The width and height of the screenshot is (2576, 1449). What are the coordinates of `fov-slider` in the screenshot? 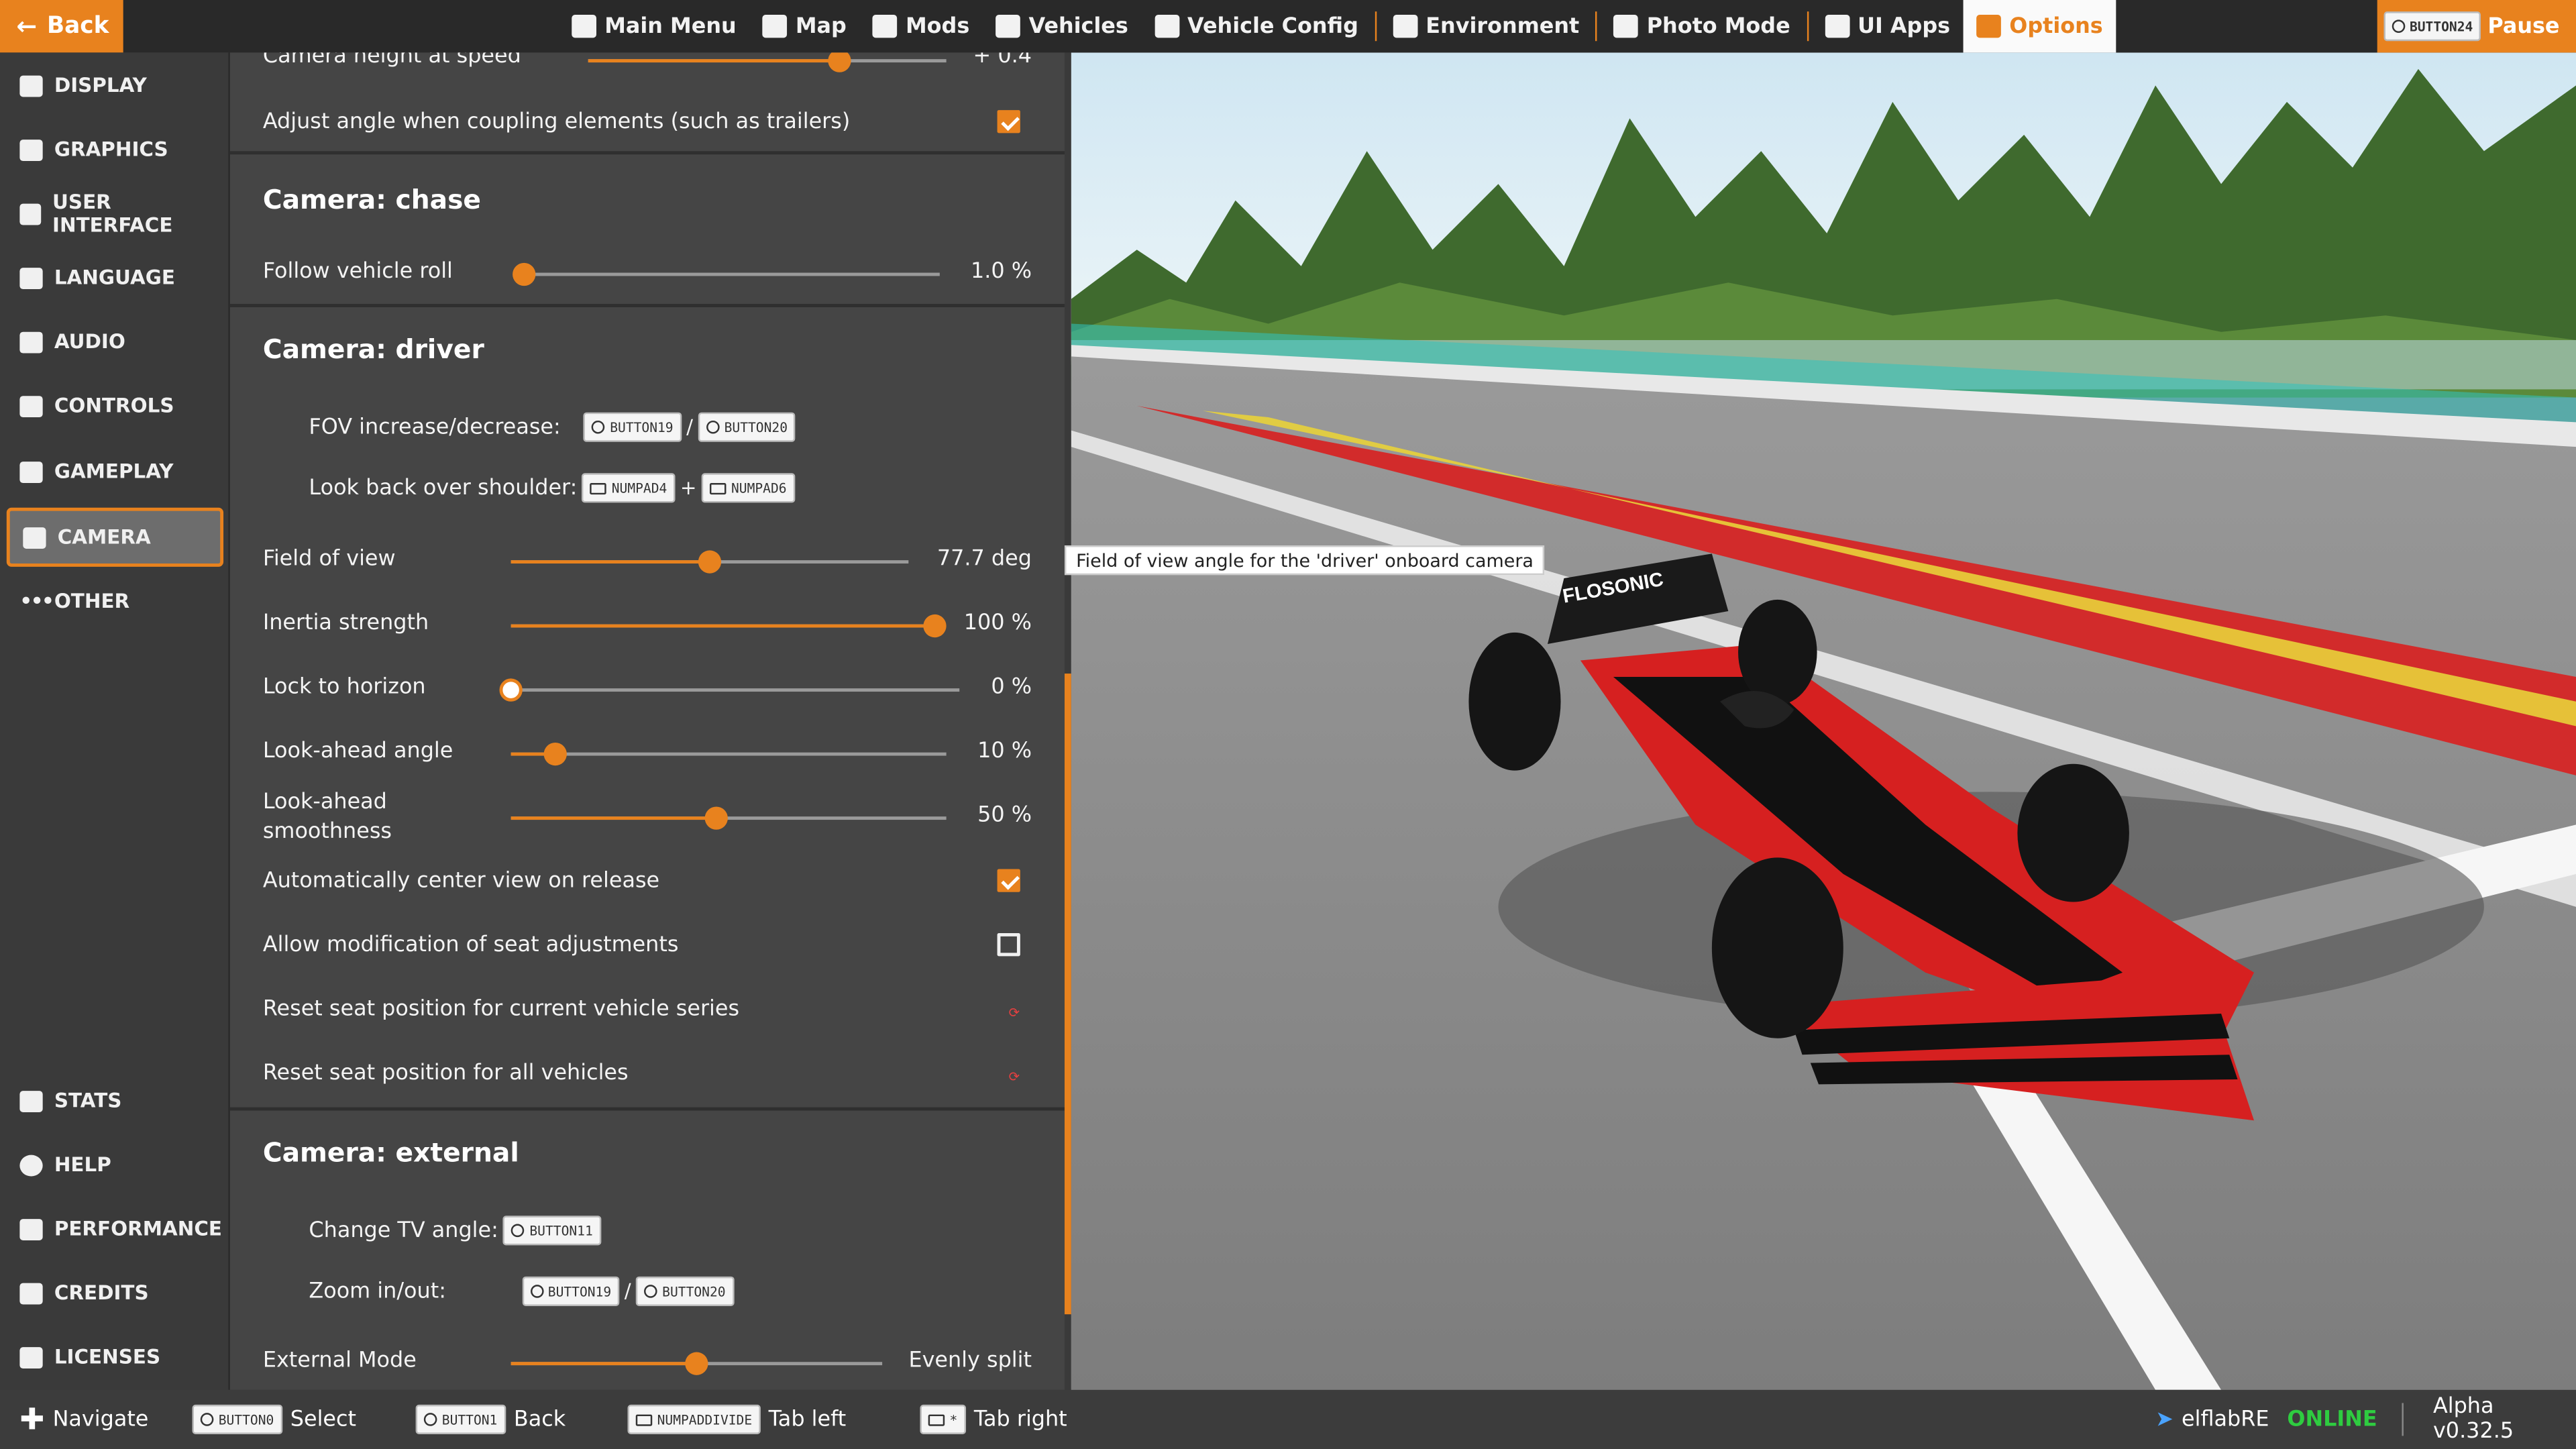 It's located at (710, 562).